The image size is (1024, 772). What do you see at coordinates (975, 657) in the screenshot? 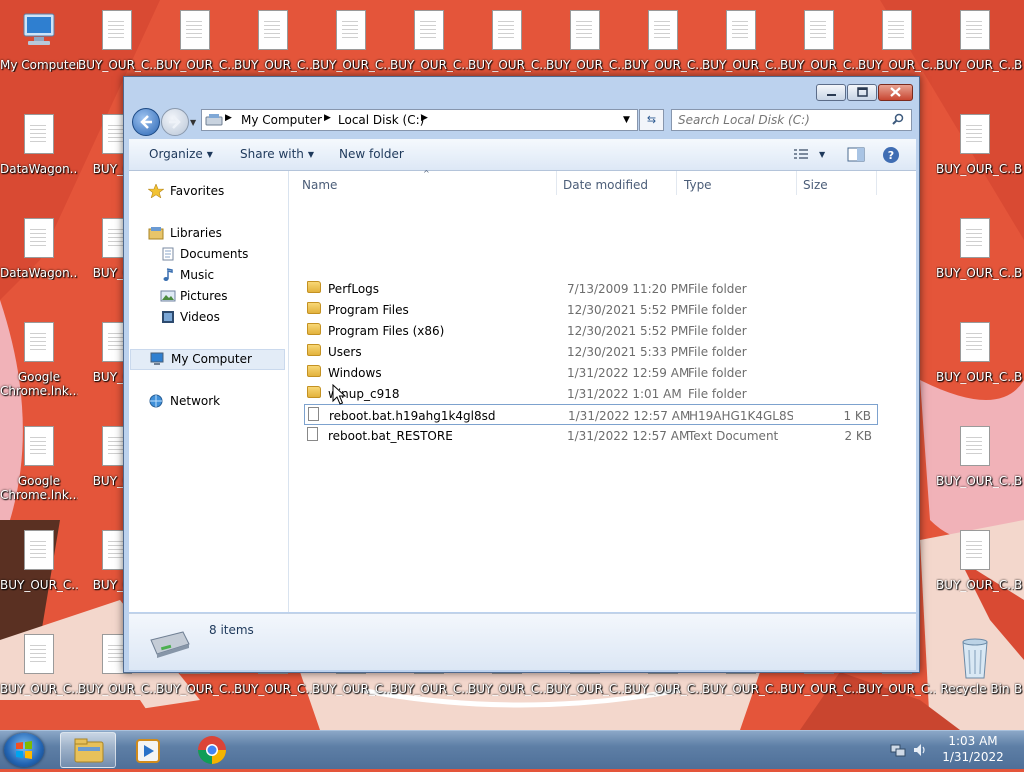
I see `recycle-bin-icon` at bounding box center [975, 657].